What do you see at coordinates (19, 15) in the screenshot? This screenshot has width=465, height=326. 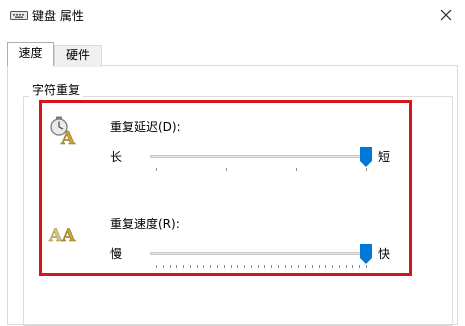 I see `keyboard-icon` at bounding box center [19, 15].